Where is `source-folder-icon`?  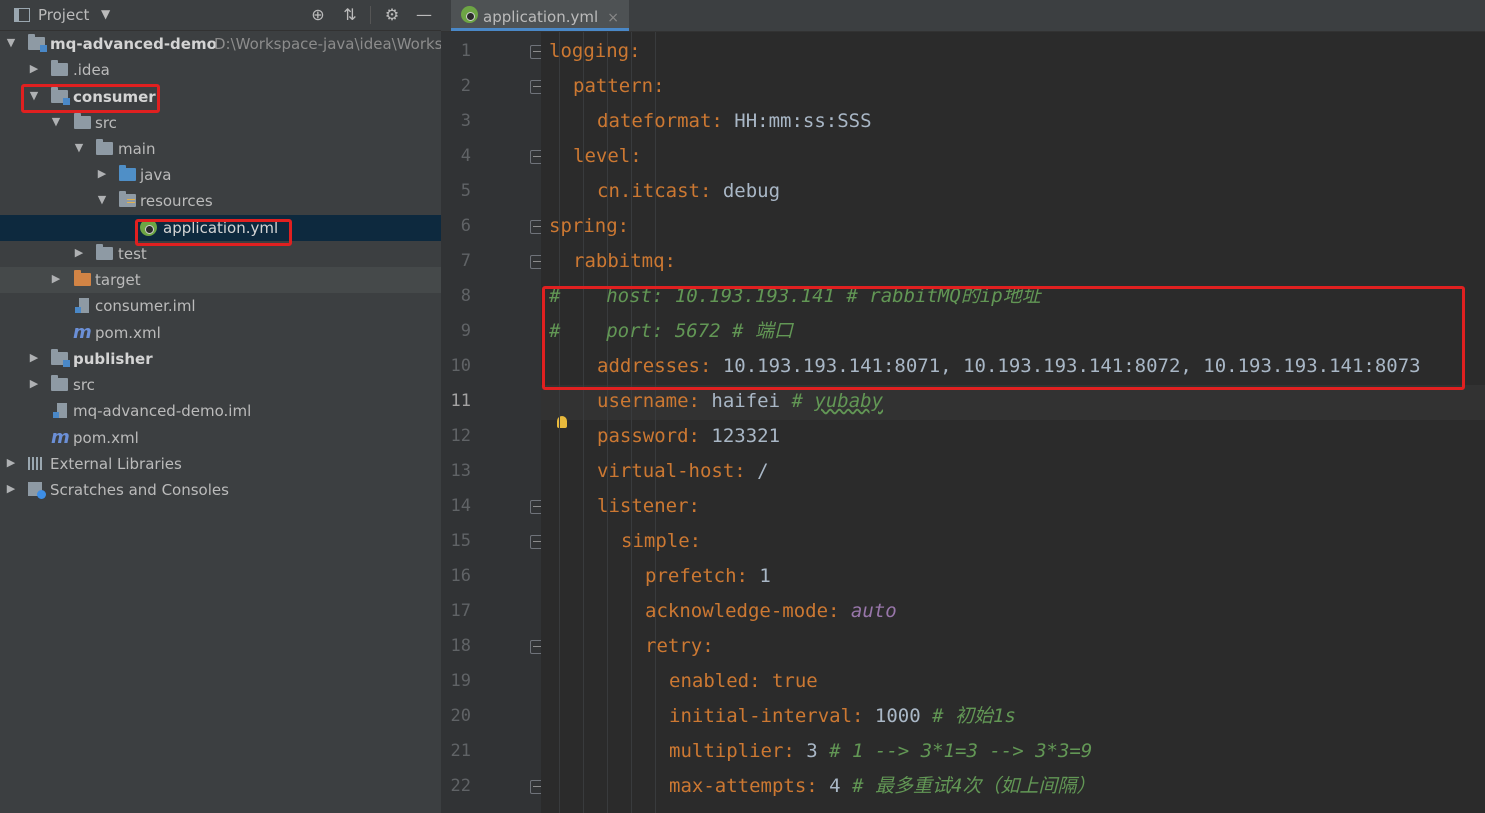 source-folder-icon is located at coordinates (127, 173).